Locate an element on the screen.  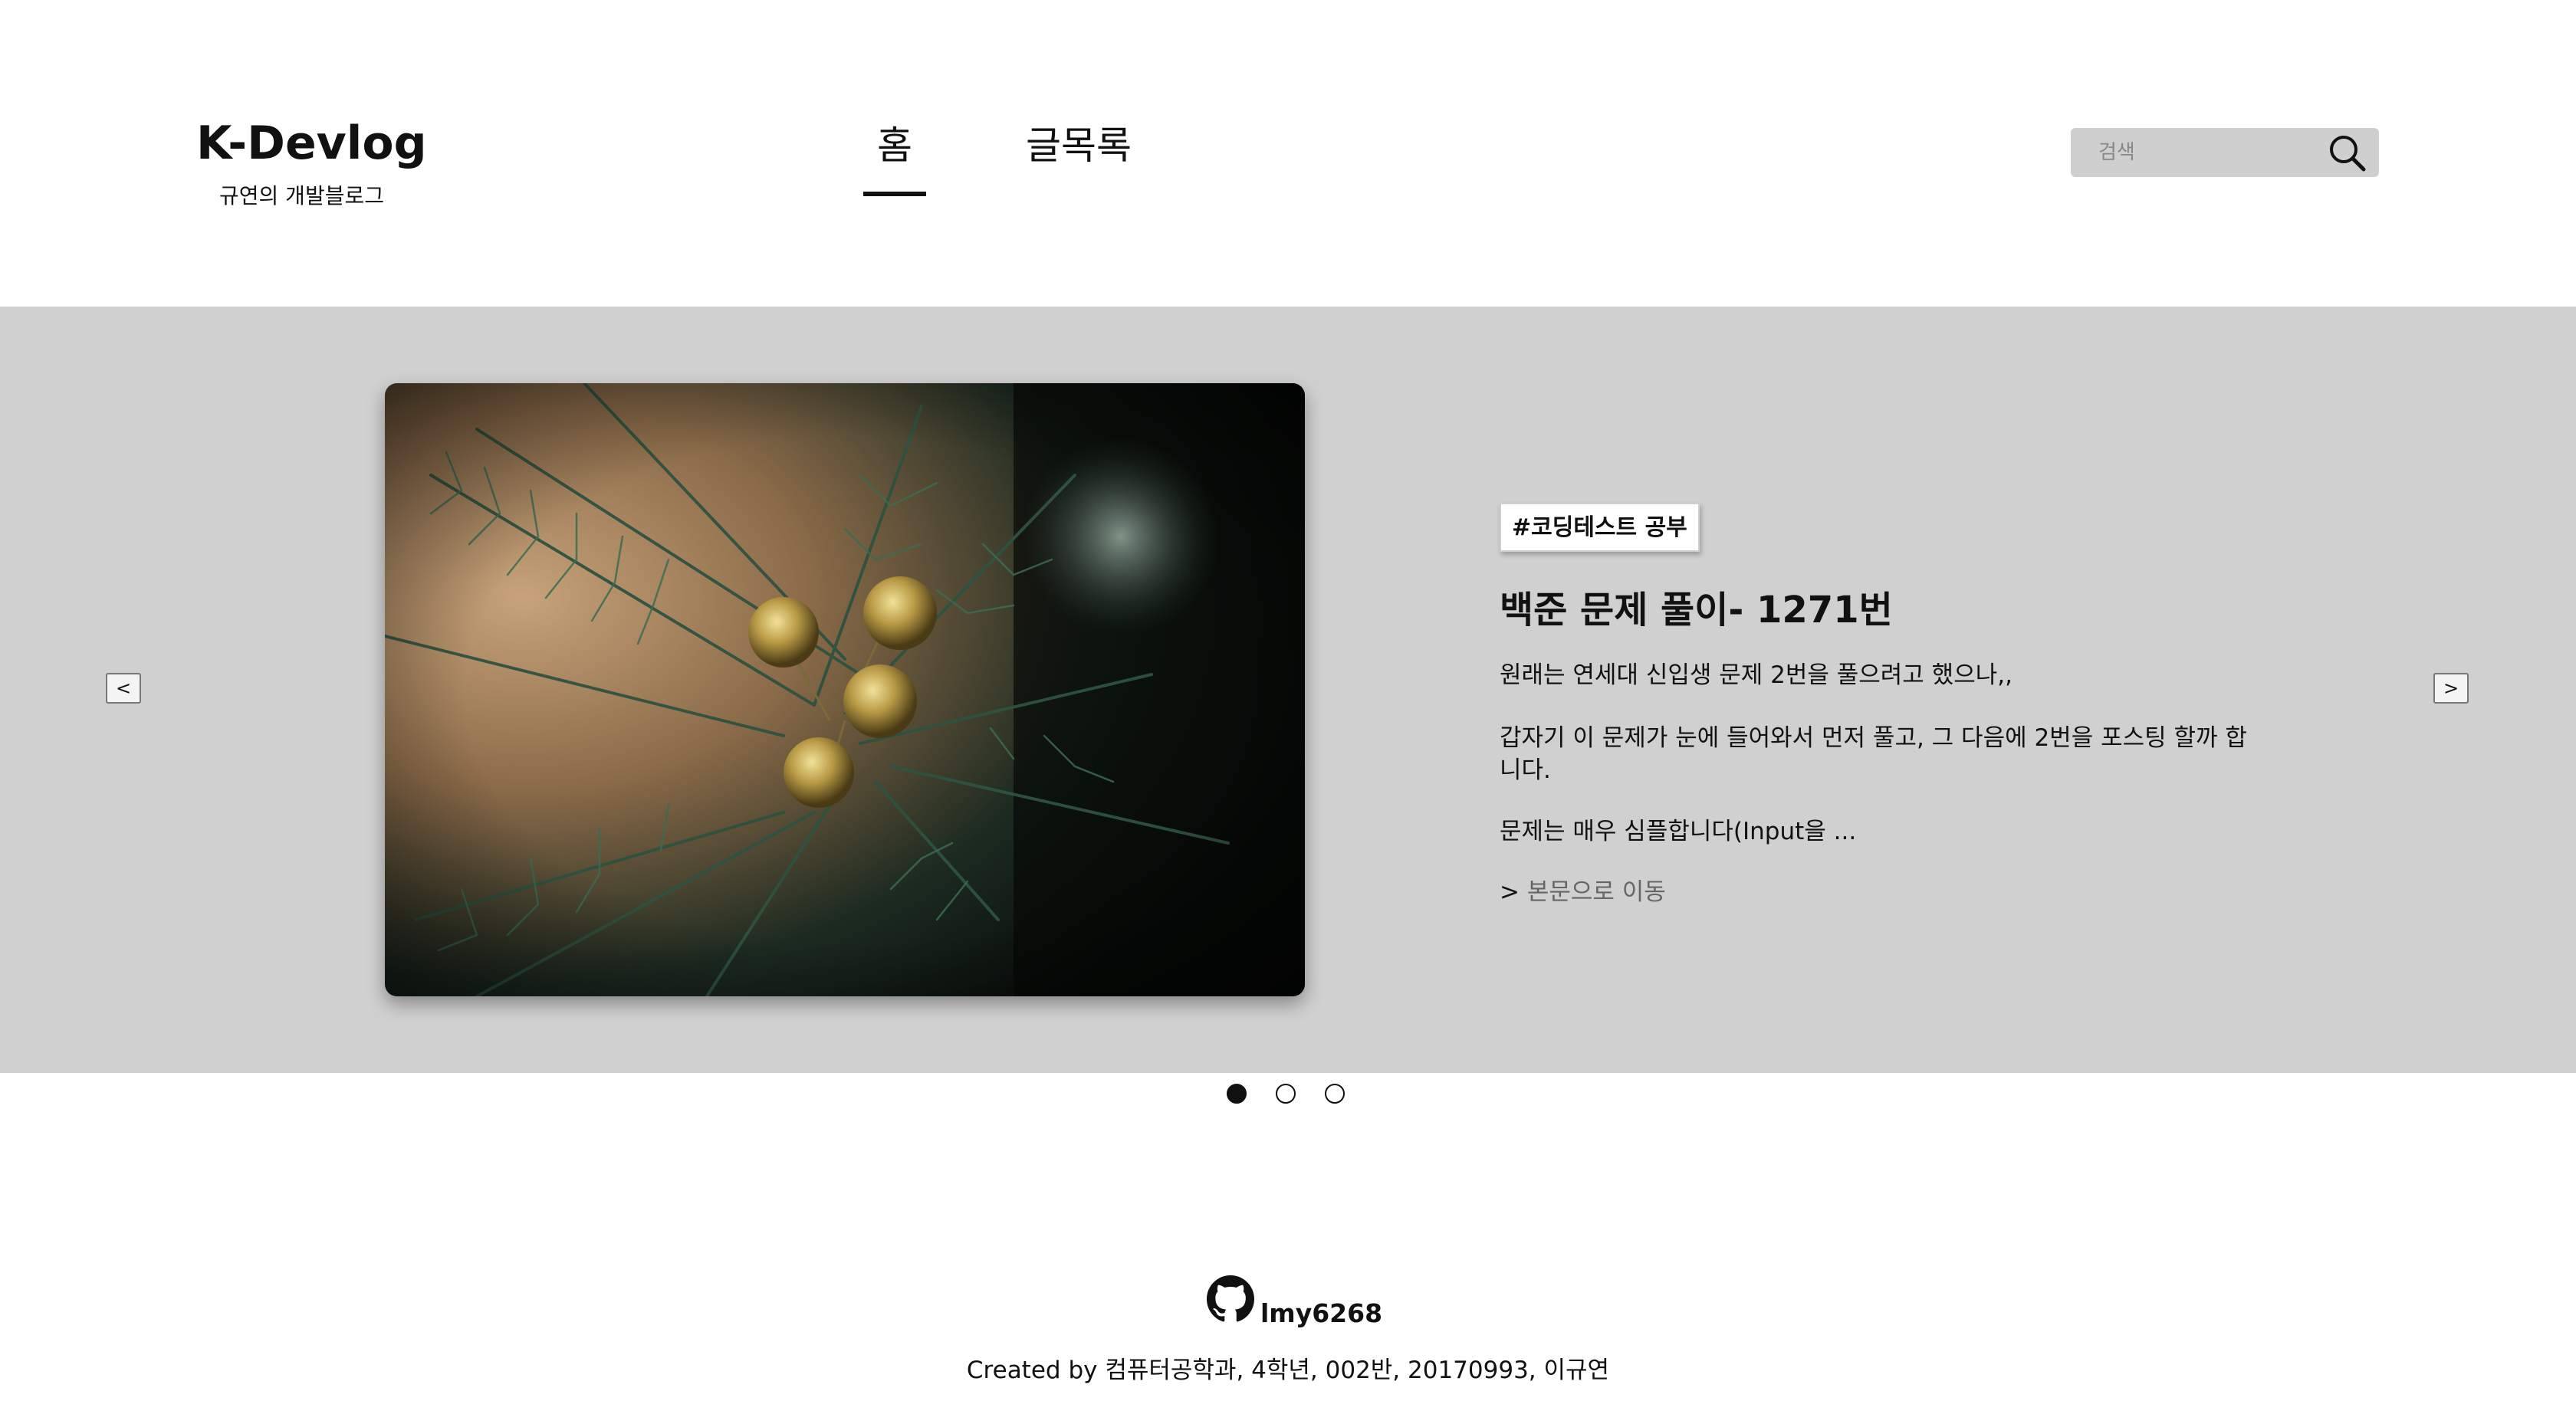
nav-item-home-label: 홈 is located at coordinates (895, 145).